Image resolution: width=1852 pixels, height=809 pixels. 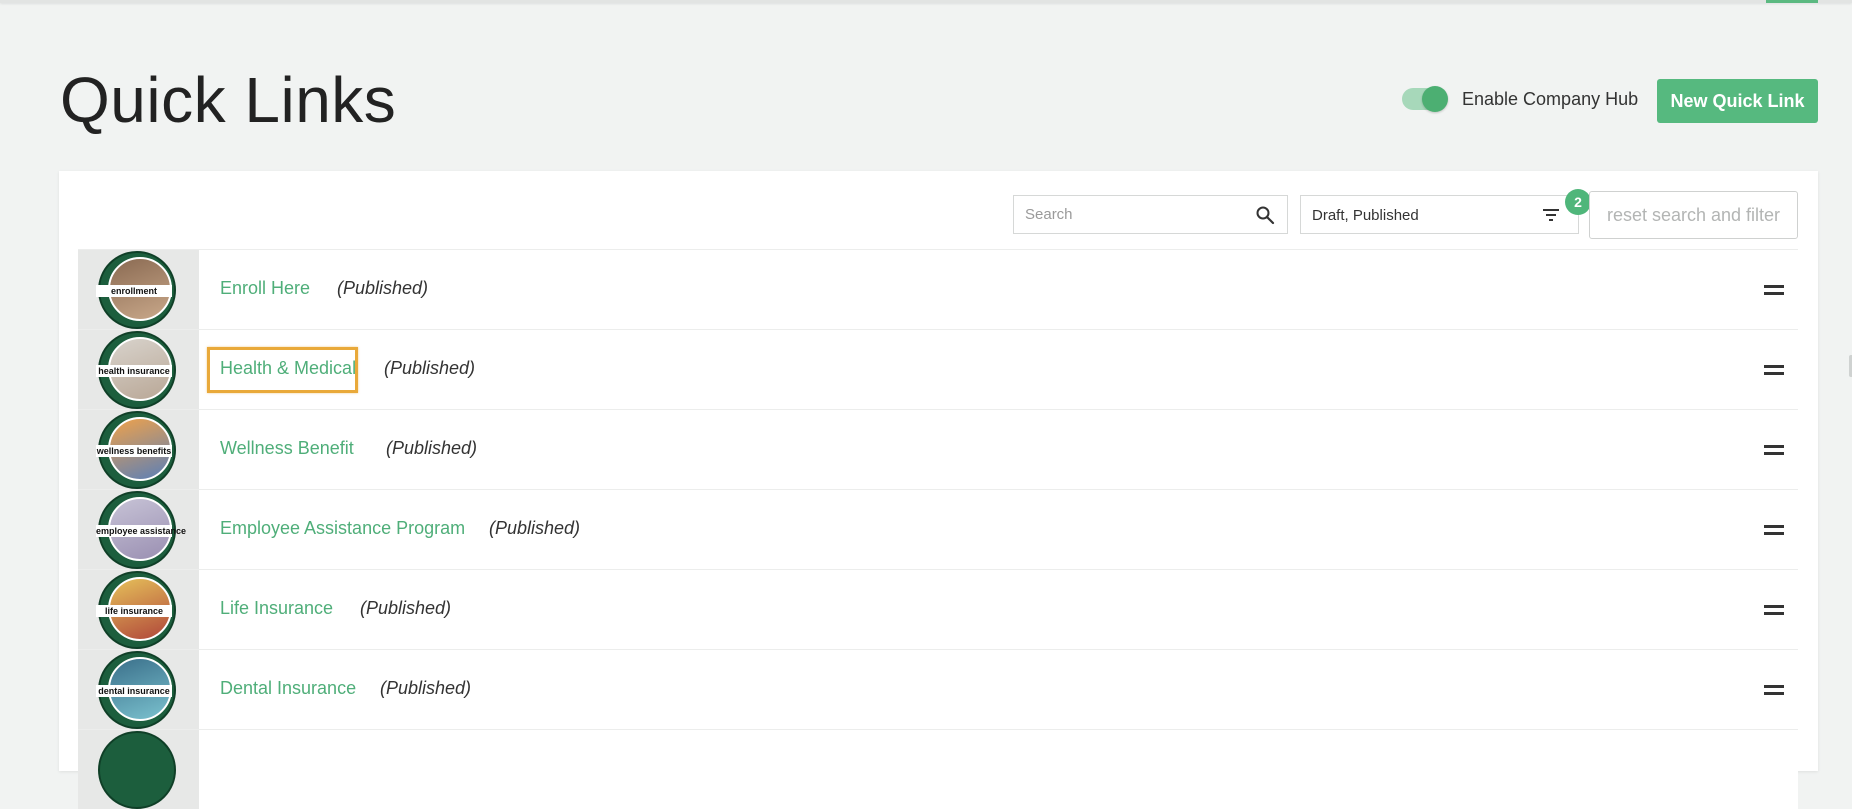 What do you see at coordinates (1737, 101) in the screenshot?
I see `new-quick-link-button: New Quick Link` at bounding box center [1737, 101].